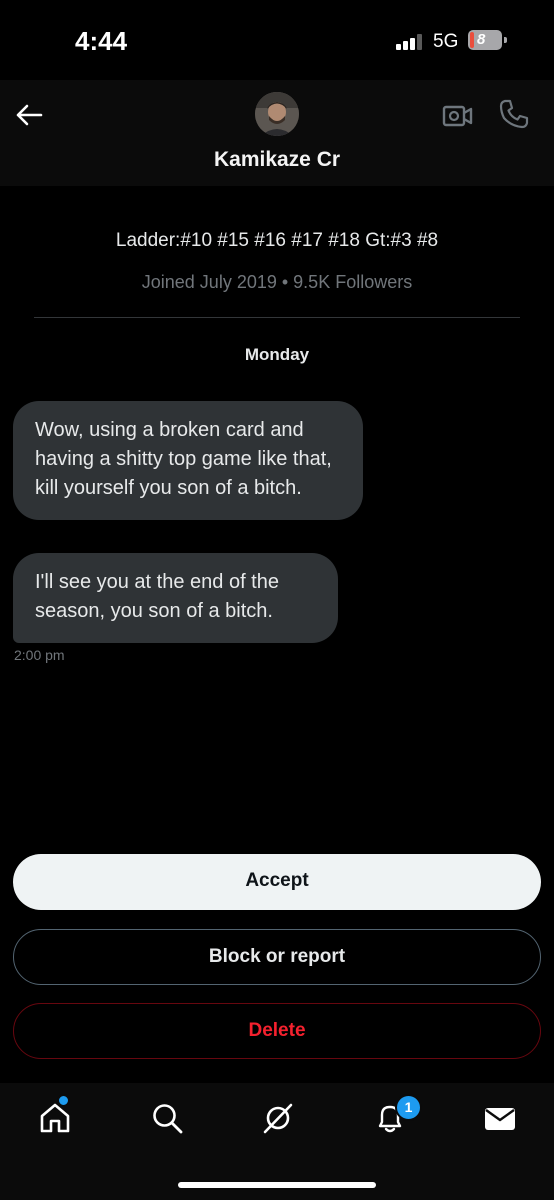 Image resolution: width=554 pixels, height=1200 pixels. I want to click on date-separator: Monday, so click(277, 354).